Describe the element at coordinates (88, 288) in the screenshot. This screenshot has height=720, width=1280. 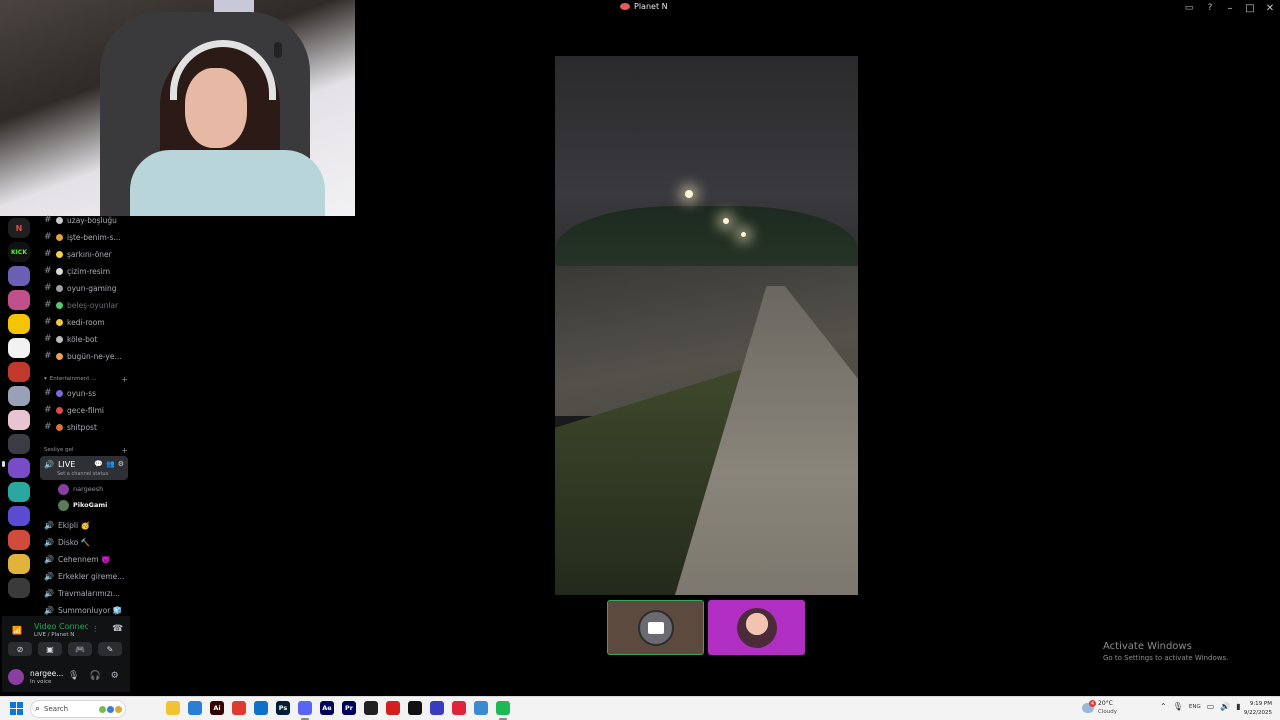
I see `text-channel: # oyun-gaming` at that location.